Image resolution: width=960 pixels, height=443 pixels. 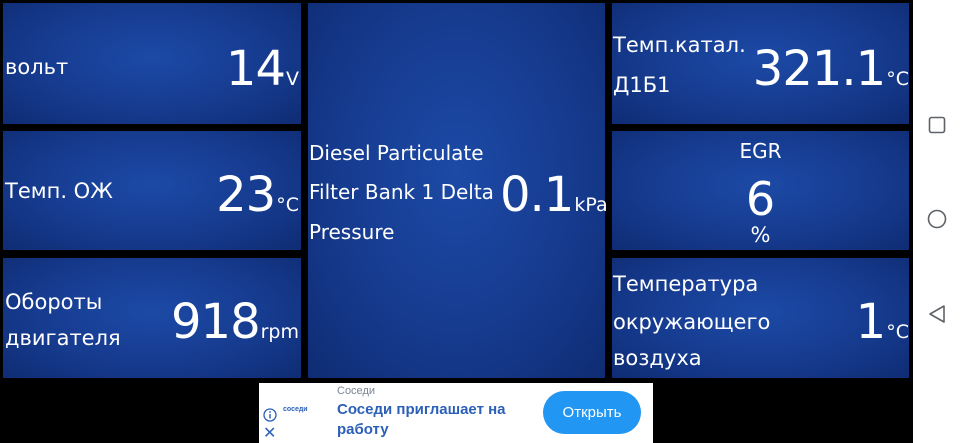 I want to click on gauge-ambient-value: 1°C, so click(x=882, y=322).